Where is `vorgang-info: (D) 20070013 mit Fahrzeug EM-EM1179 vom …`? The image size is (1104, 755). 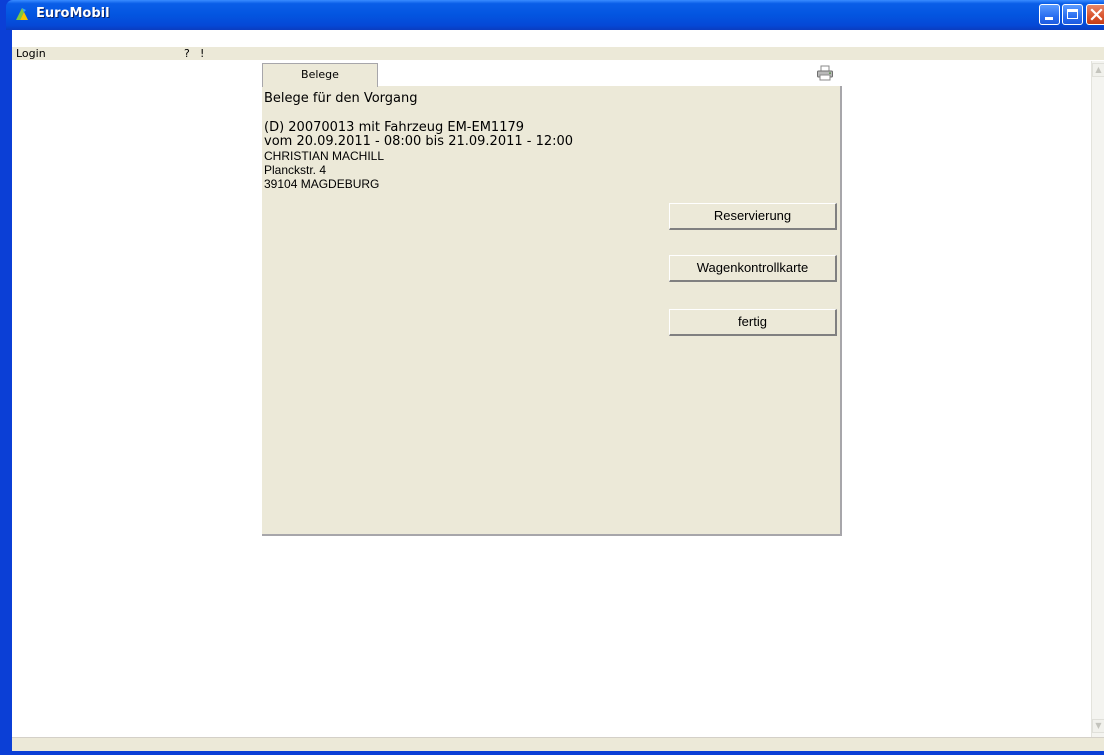 vorgang-info: (D) 20070013 mit Fahrzeug EM-EM1179 vom … is located at coordinates (419, 156).